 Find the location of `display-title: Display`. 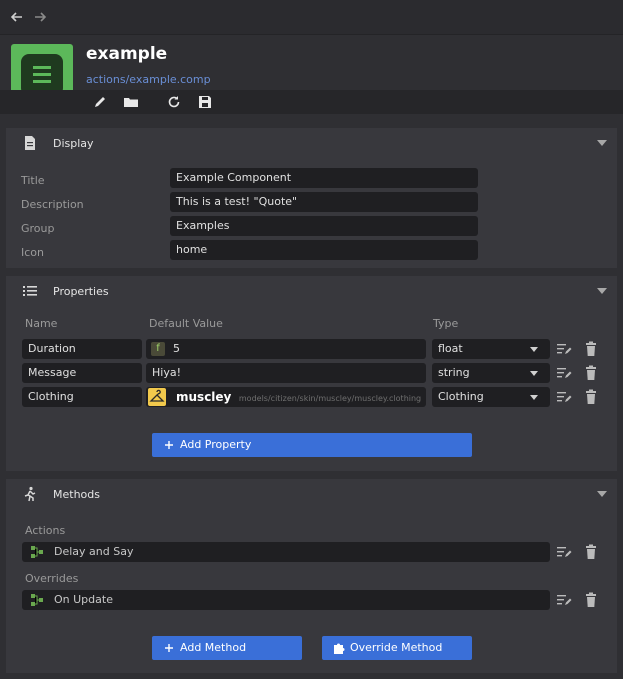

display-title: Display is located at coordinates (73, 143).